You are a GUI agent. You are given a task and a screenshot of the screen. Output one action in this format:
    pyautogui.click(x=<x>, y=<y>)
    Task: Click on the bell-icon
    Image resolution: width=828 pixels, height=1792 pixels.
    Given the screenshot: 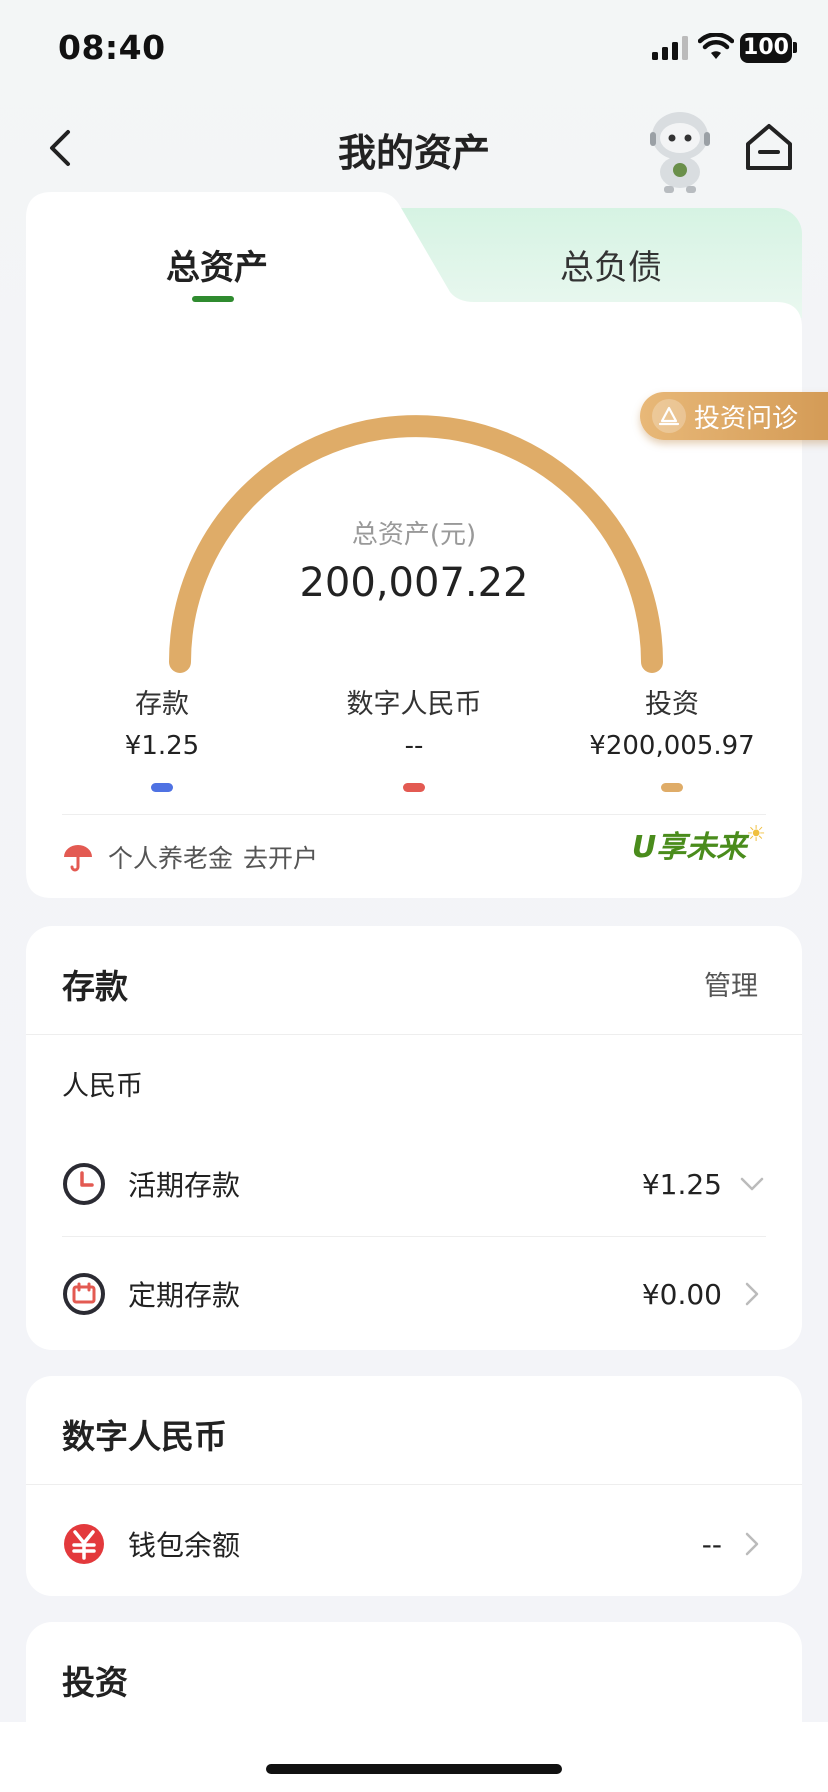 What is the action you would take?
    pyautogui.click(x=669, y=416)
    